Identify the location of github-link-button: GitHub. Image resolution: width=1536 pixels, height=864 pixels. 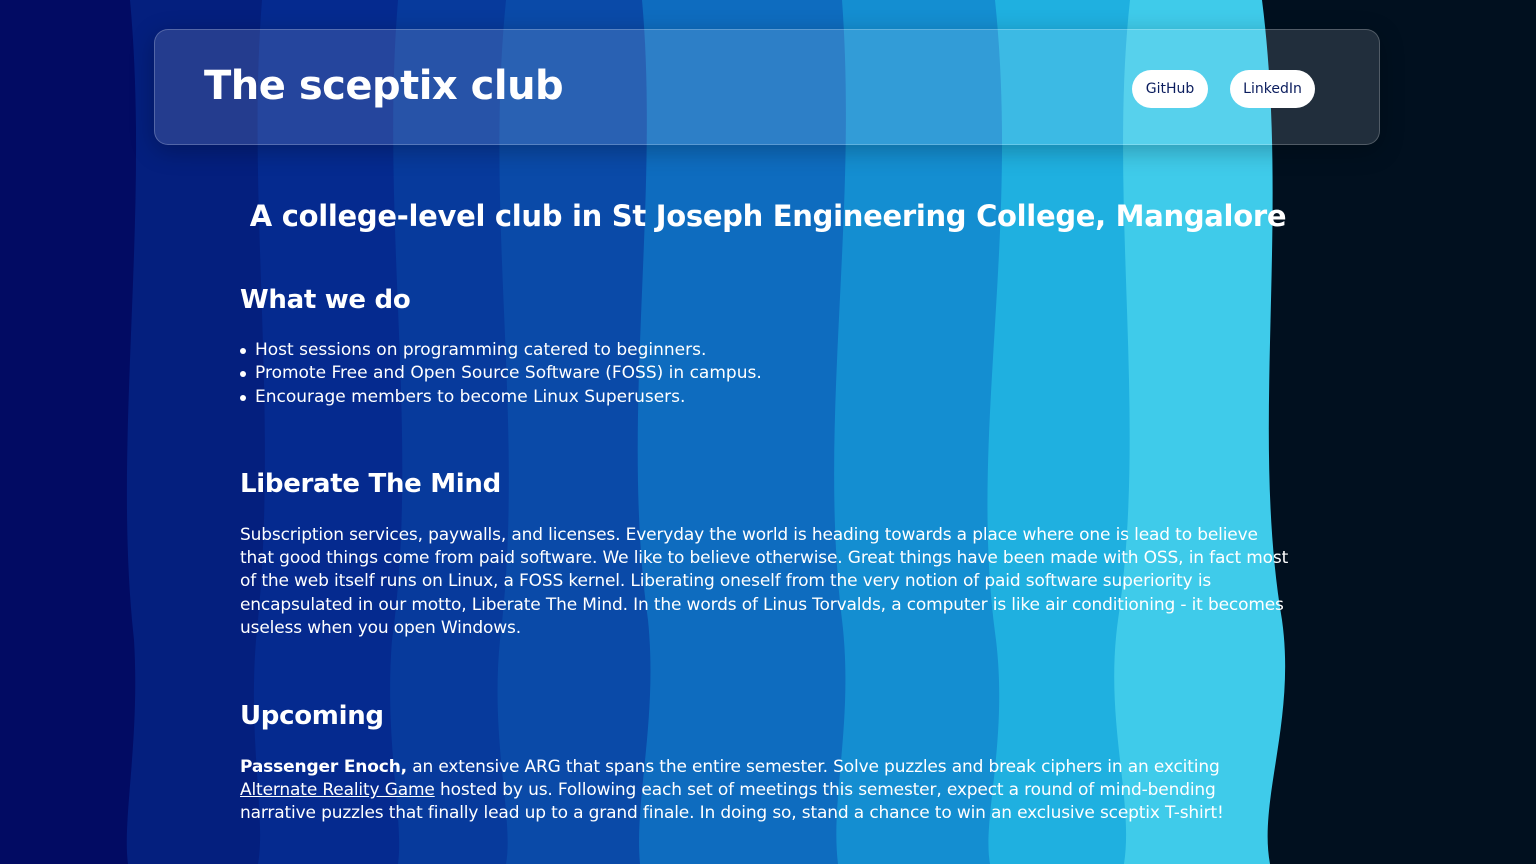
(1170, 89).